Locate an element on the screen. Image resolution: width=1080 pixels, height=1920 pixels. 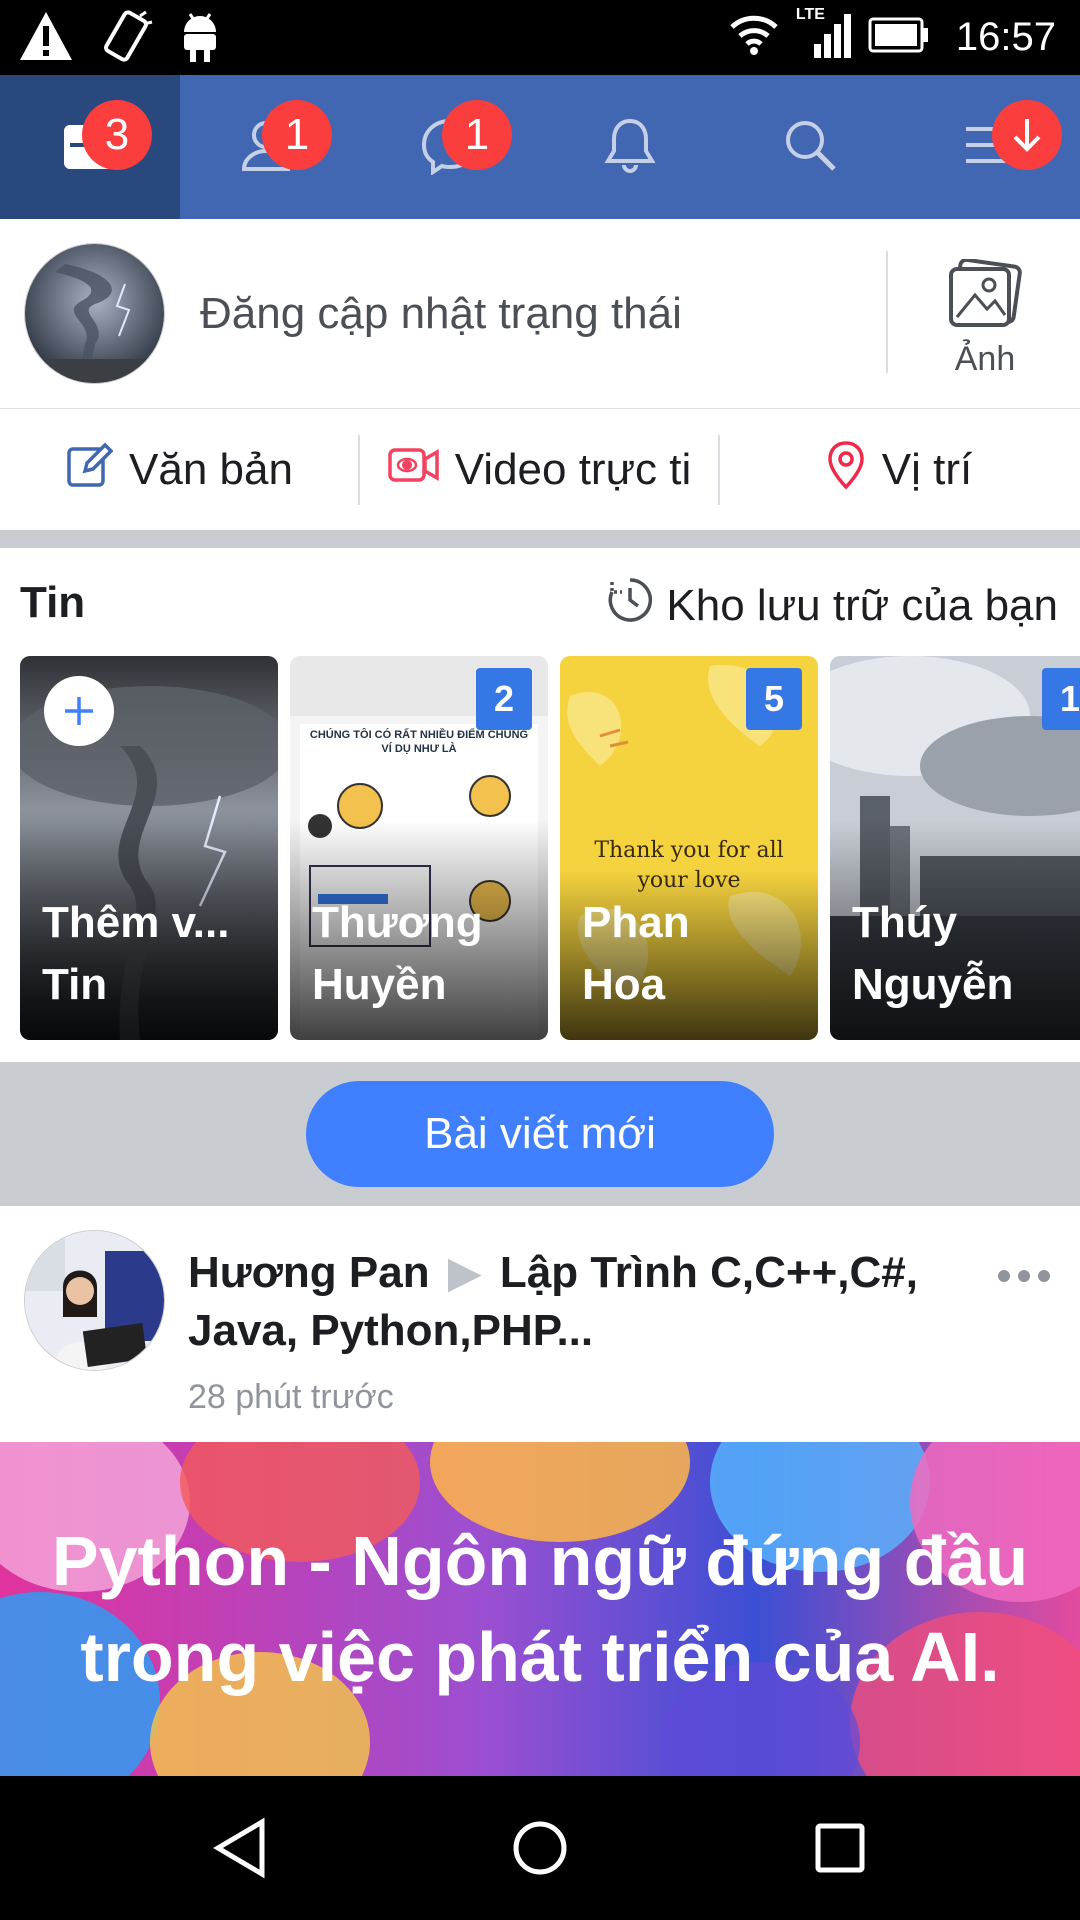
story-card: 1 Thúy Nguyễn is located at coordinates (955, 848).